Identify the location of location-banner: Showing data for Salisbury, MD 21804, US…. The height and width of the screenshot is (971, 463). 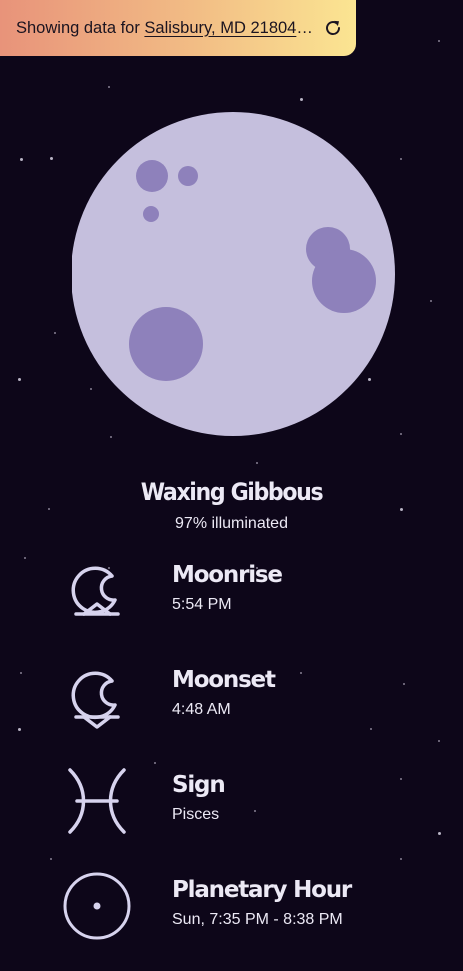
(178, 28).